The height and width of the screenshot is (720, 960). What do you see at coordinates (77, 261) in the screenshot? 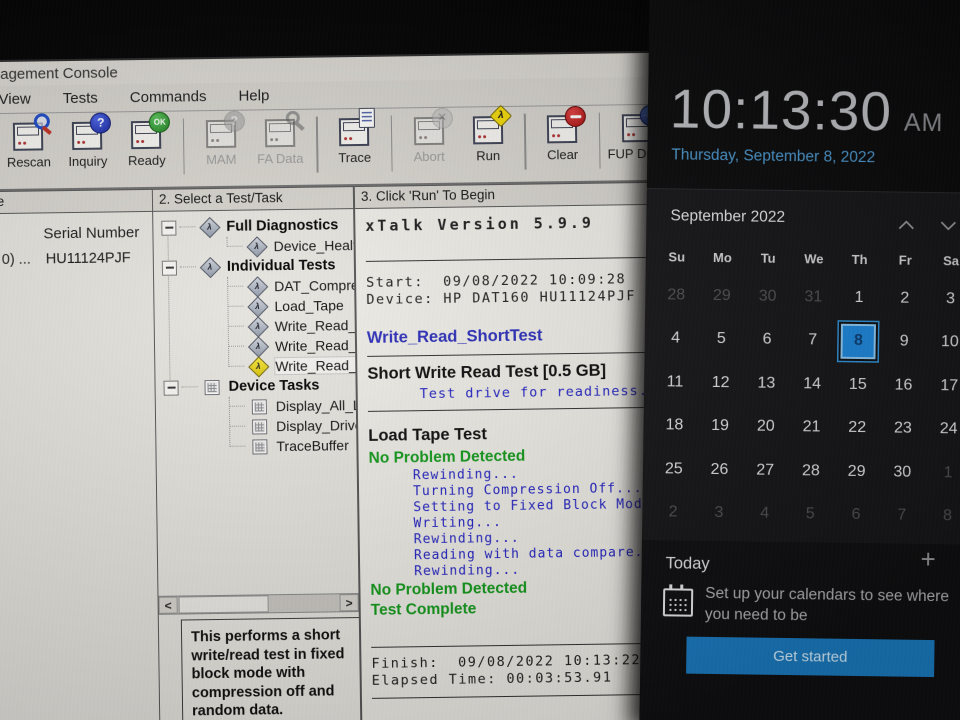
I see `device-row: 0) ... HU11124PJF` at bounding box center [77, 261].